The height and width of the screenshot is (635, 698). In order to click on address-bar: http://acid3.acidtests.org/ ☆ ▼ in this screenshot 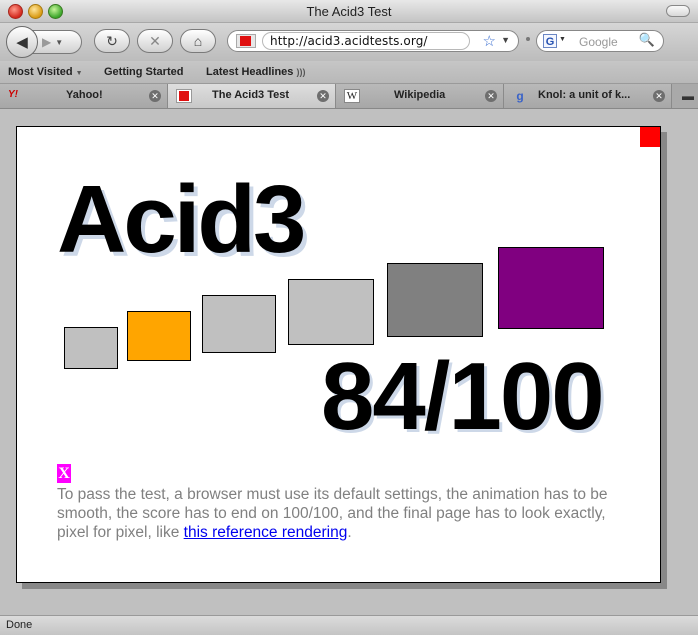, I will do `click(373, 41)`.